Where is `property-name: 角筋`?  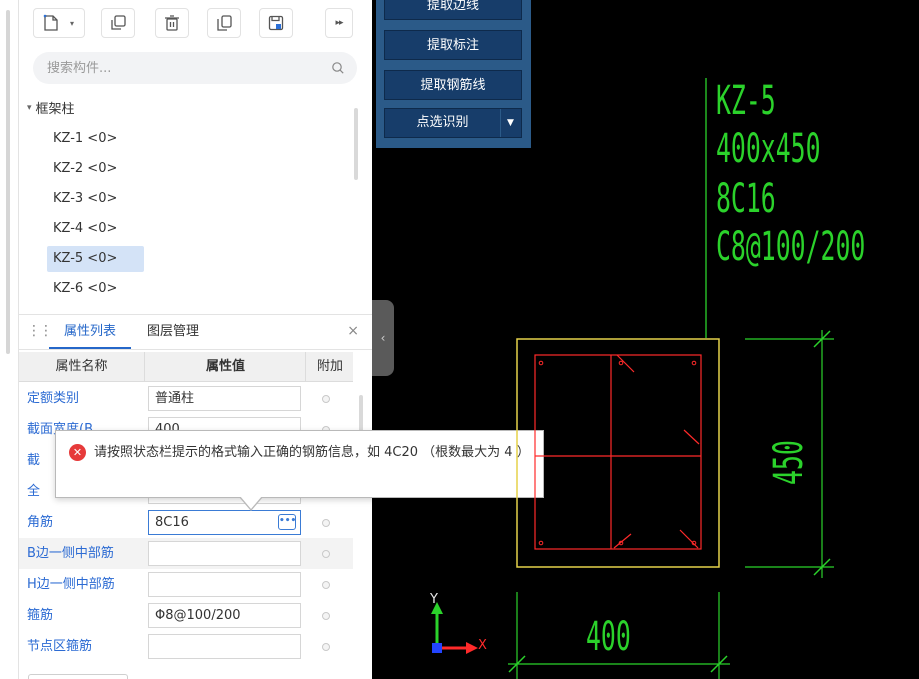 property-name: 角筋 is located at coordinates (40, 522).